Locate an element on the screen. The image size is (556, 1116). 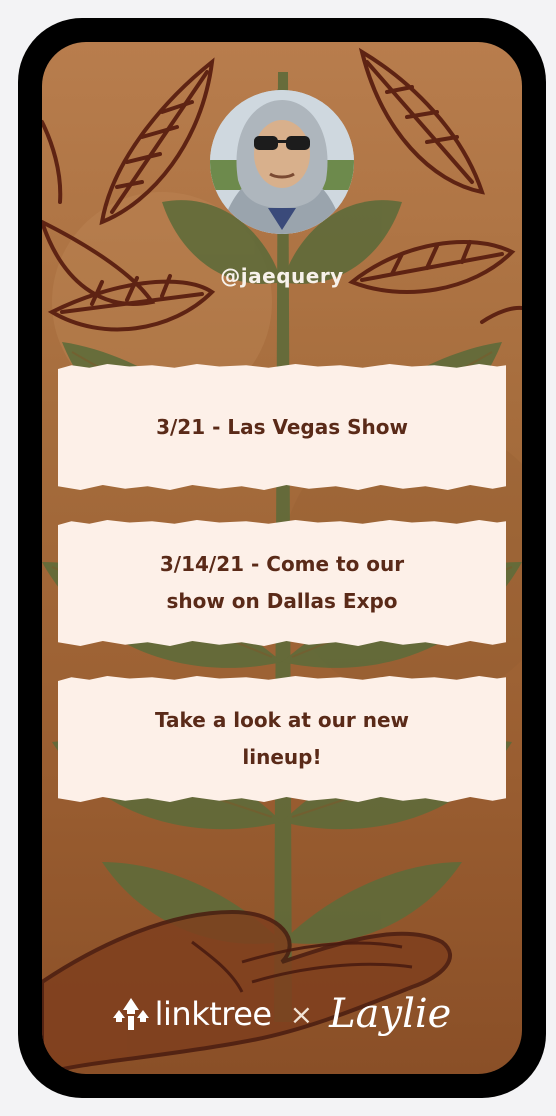
link-label: 3/21 - Las Vegas Show is located at coordinates (282, 426).